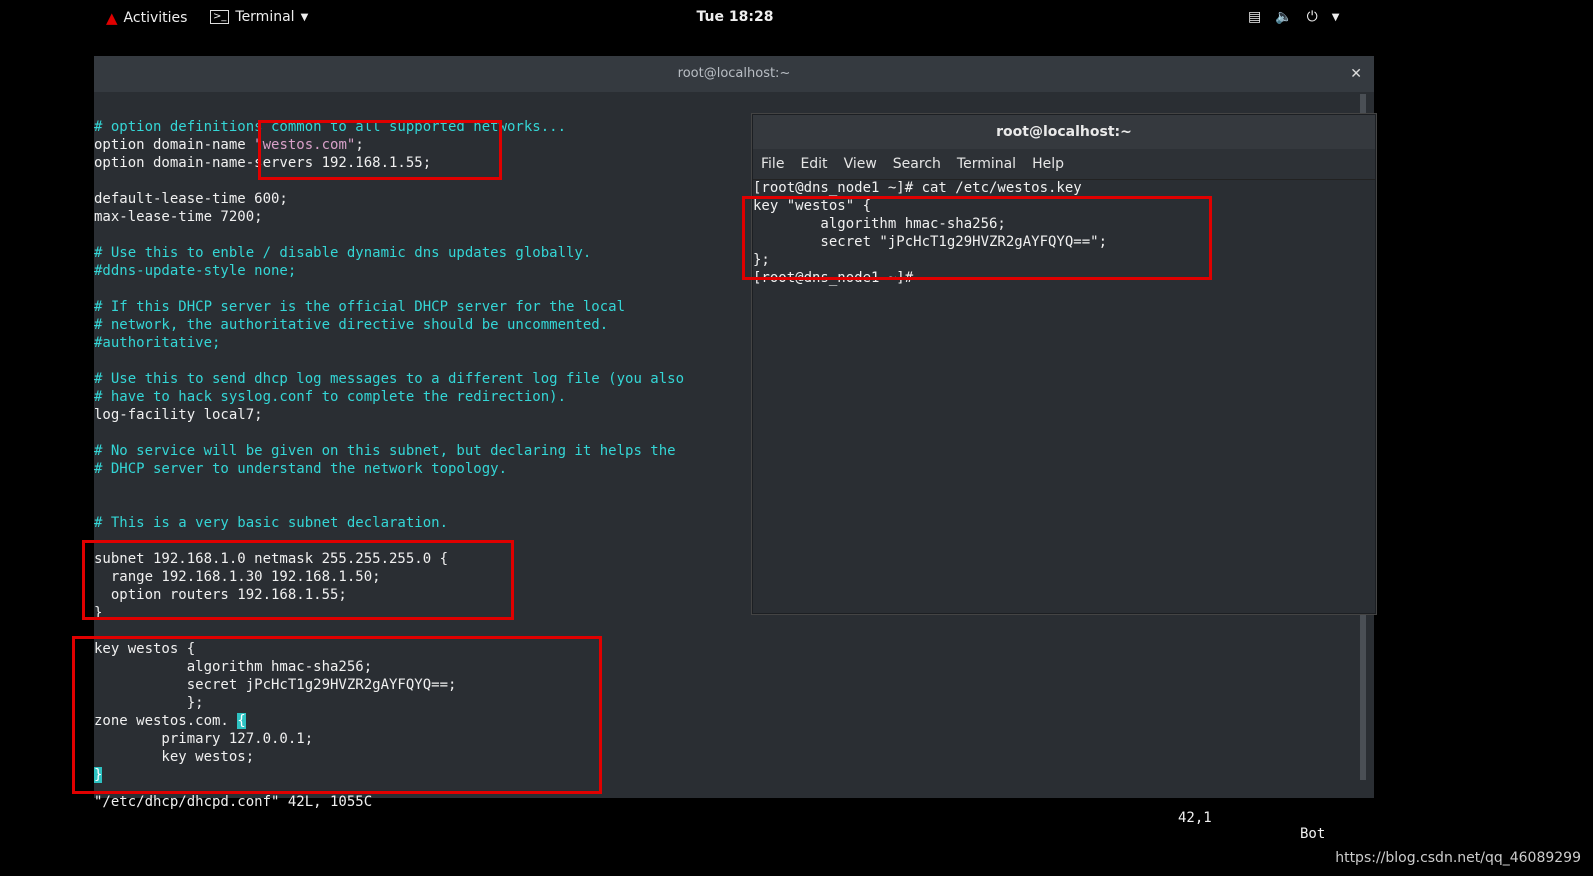 The width and height of the screenshot is (1593, 876). What do you see at coordinates (98, 613) in the screenshot?
I see `terminal-line: }` at bounding box center [98, 613].